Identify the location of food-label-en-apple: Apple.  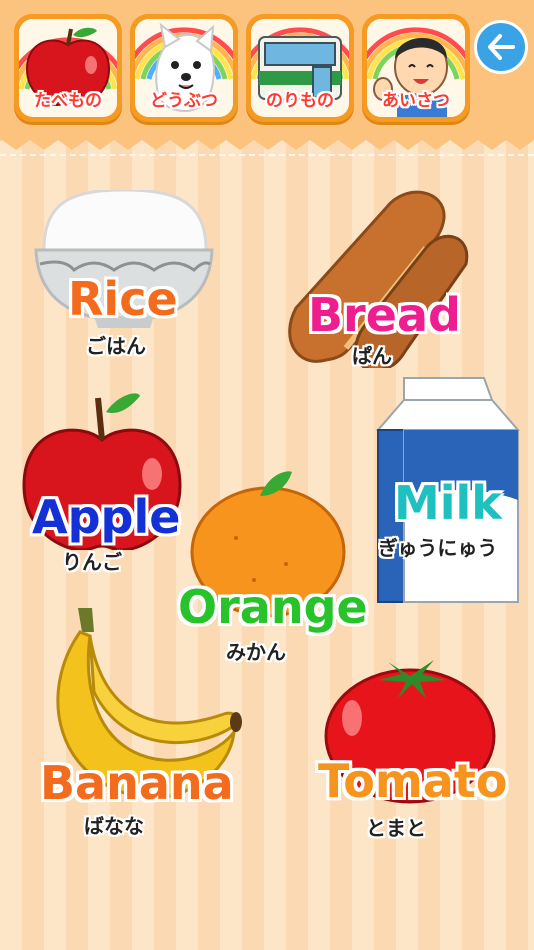
(106, 517).